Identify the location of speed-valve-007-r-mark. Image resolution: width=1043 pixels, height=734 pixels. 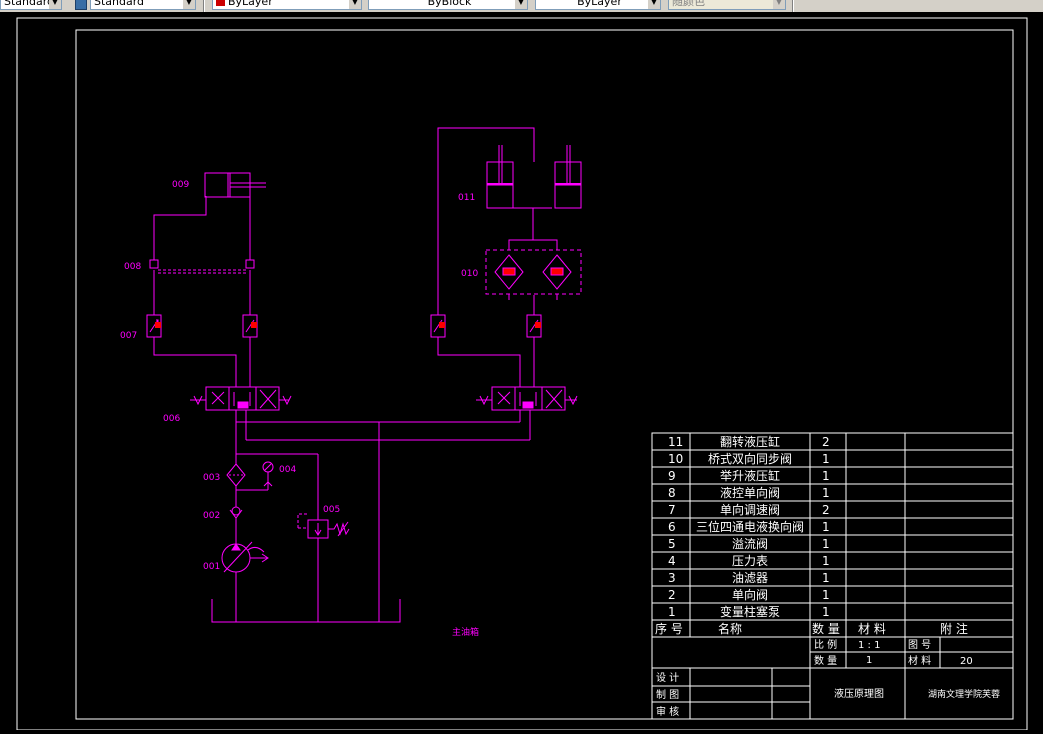
(254, 325).